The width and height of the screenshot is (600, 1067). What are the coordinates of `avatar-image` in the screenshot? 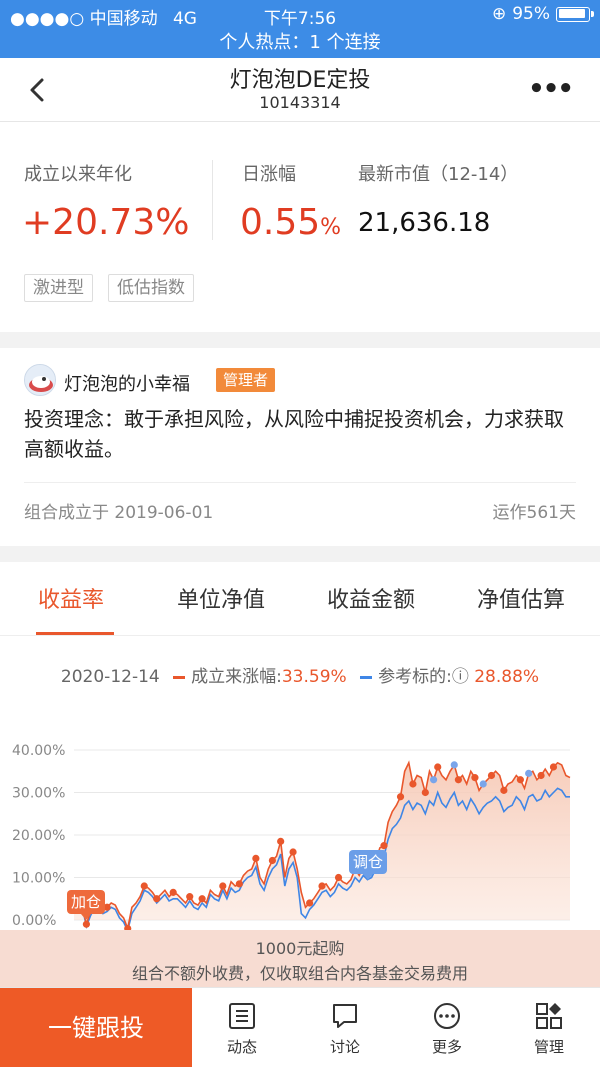 It's located at (40, 380).